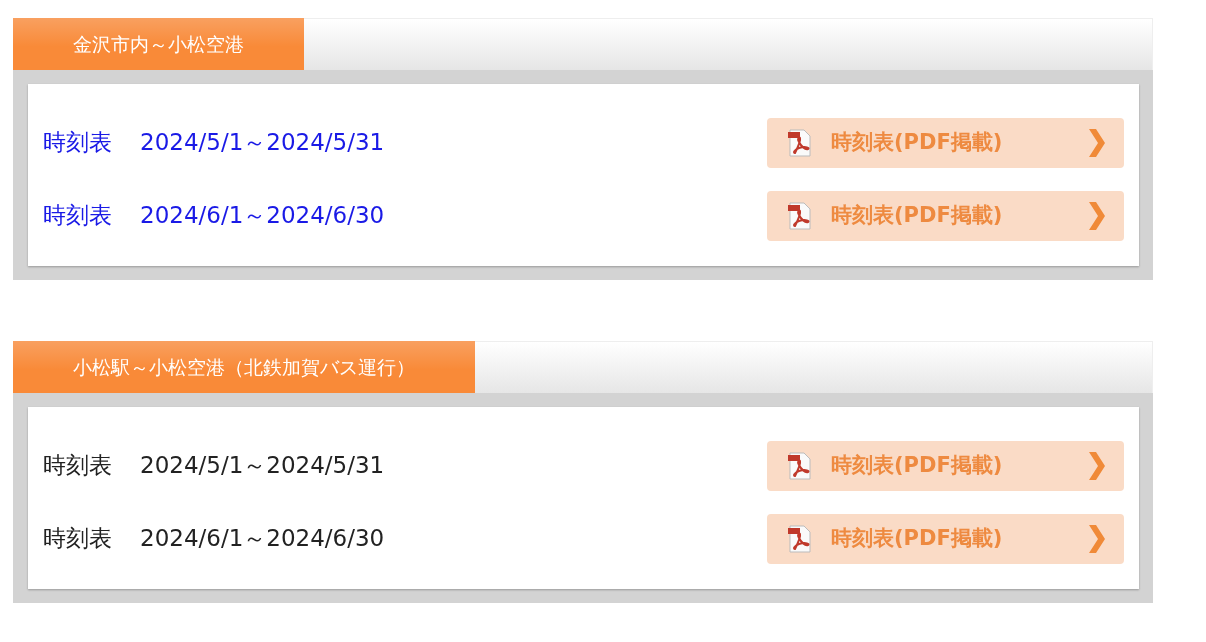 This screenshot has width=1206, height=642. What do you see at coordinates (262, 466) in the screenshot?
I see `period-text: 2024/5/1～2024/5/31` at bounding box center [262, 466].